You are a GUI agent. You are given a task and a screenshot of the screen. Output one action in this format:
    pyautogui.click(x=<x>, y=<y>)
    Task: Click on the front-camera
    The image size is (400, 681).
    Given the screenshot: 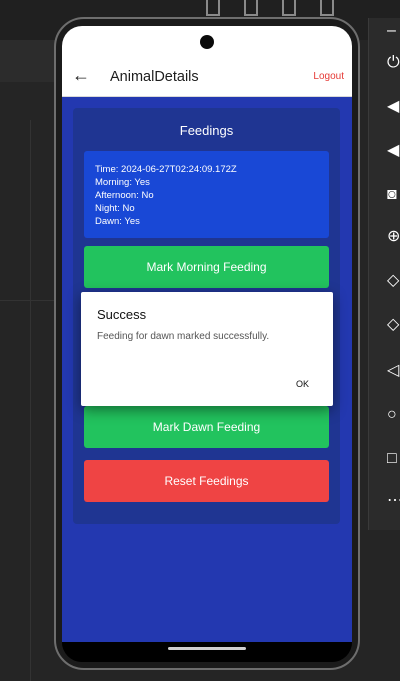 What is the action you would take?
    pyautogui.click(x=207, y=42)
    